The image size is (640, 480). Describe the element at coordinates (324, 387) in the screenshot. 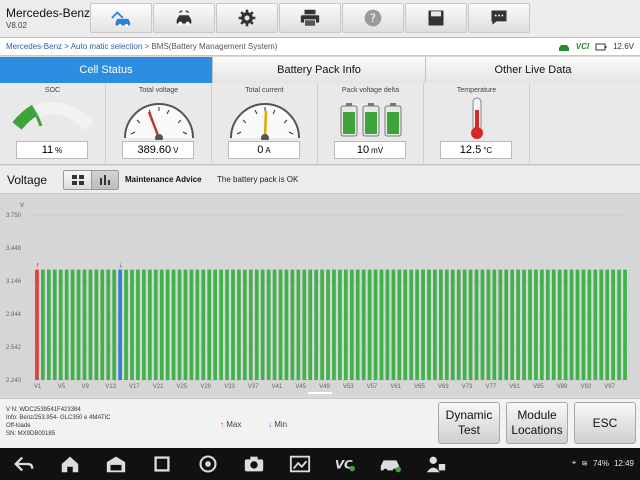

I see `x-tick-label: V49` at that location.